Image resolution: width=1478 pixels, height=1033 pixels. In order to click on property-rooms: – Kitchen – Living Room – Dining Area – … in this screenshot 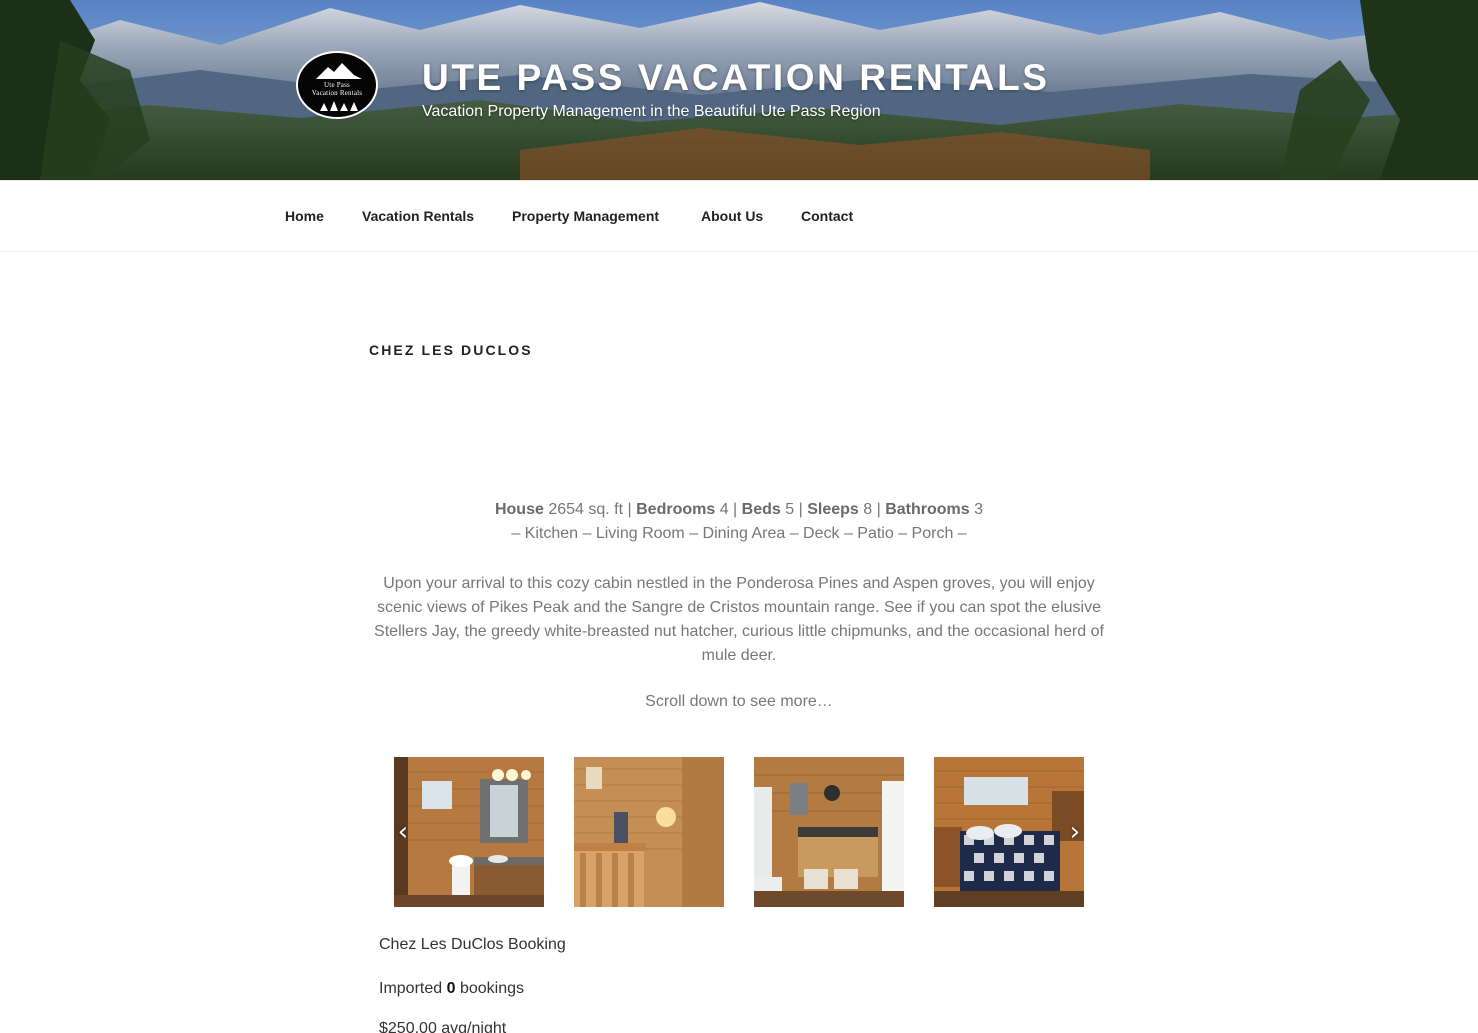, I will do `click(739, 533)`.